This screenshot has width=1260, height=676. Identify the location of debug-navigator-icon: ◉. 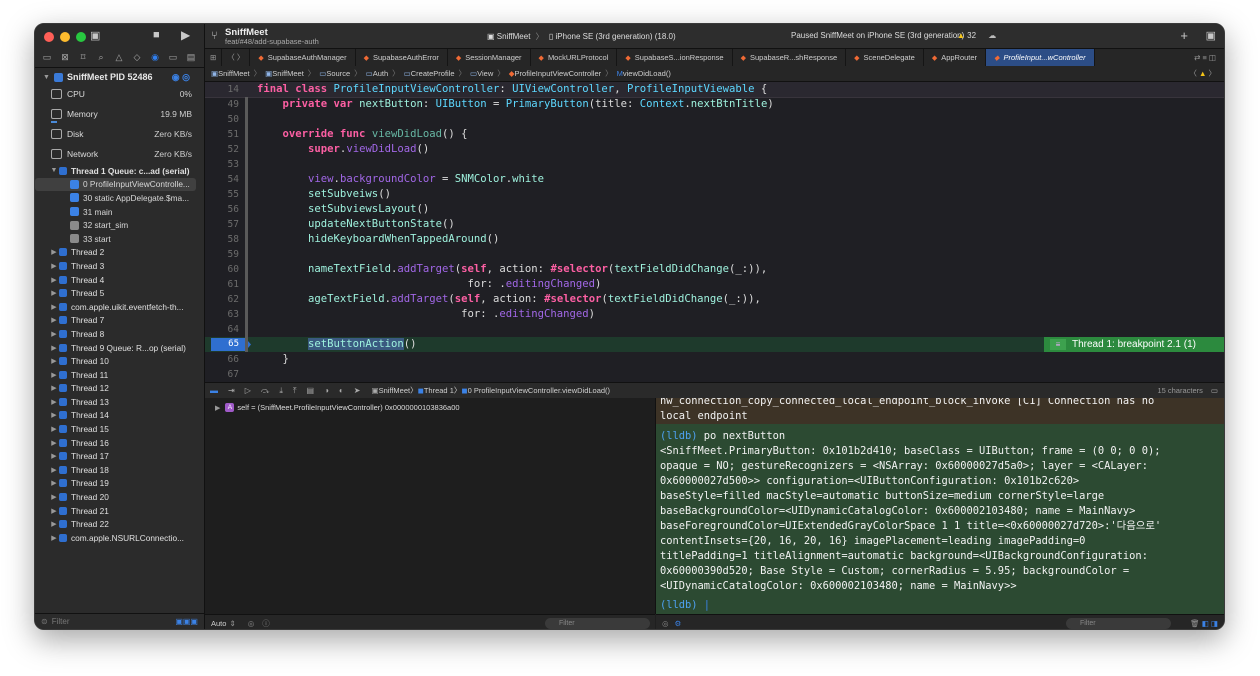
(155, 57).